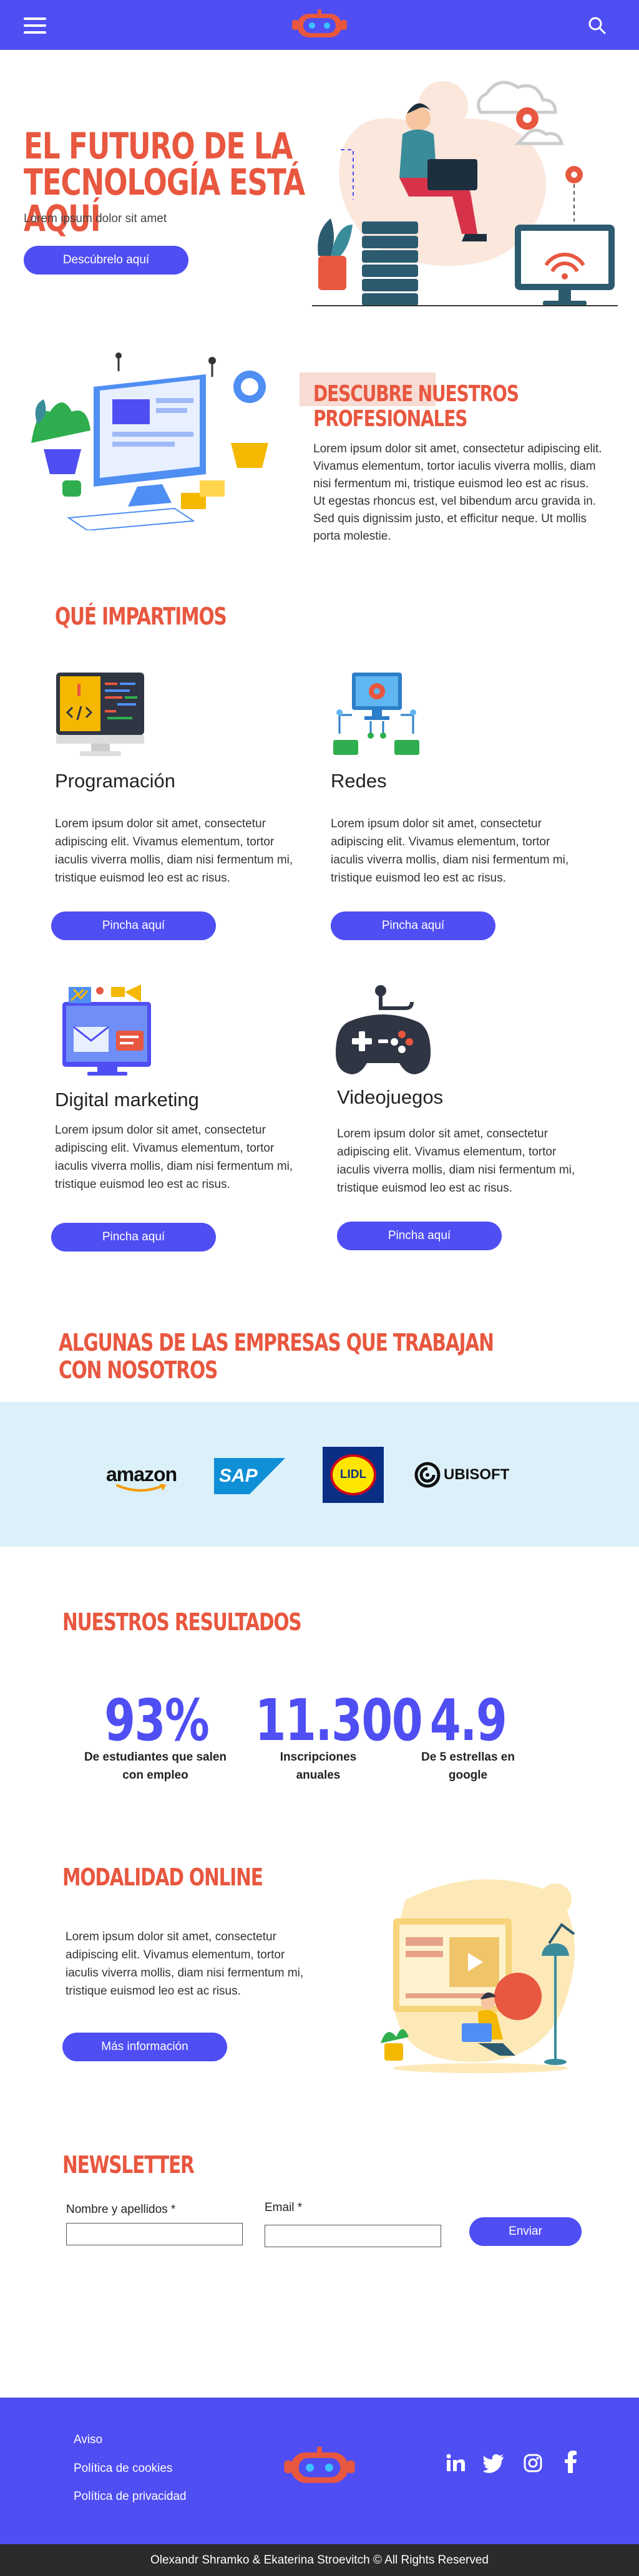 The image size is (639, 2576). Describe the element at coordinates (383, 1029) in the screenshot. I see `gamepad-icon` at that location.